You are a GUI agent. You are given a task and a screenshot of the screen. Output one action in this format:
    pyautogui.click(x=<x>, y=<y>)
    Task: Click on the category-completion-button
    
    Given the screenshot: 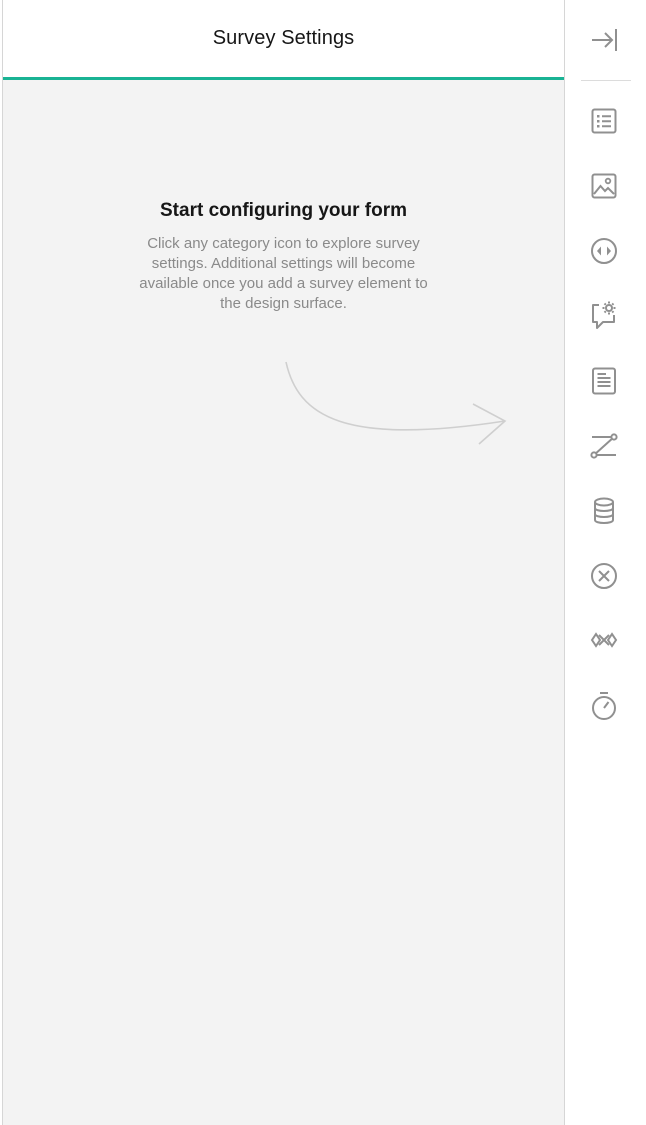 What is the action you would take?
    pyautogui.click(x=604, y=640)
    